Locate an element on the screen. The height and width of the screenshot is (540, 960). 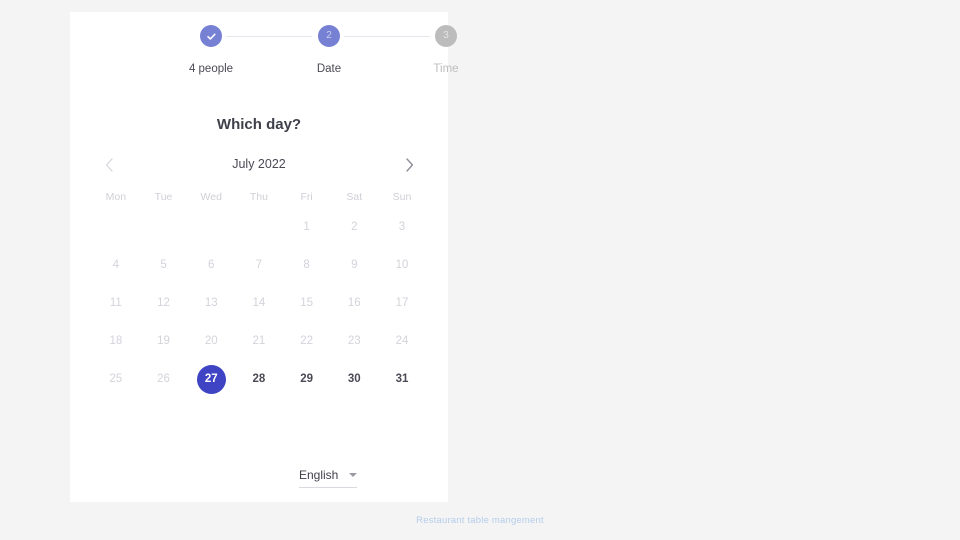
weekday-mon: Mon is located at coordinates (116, 197).